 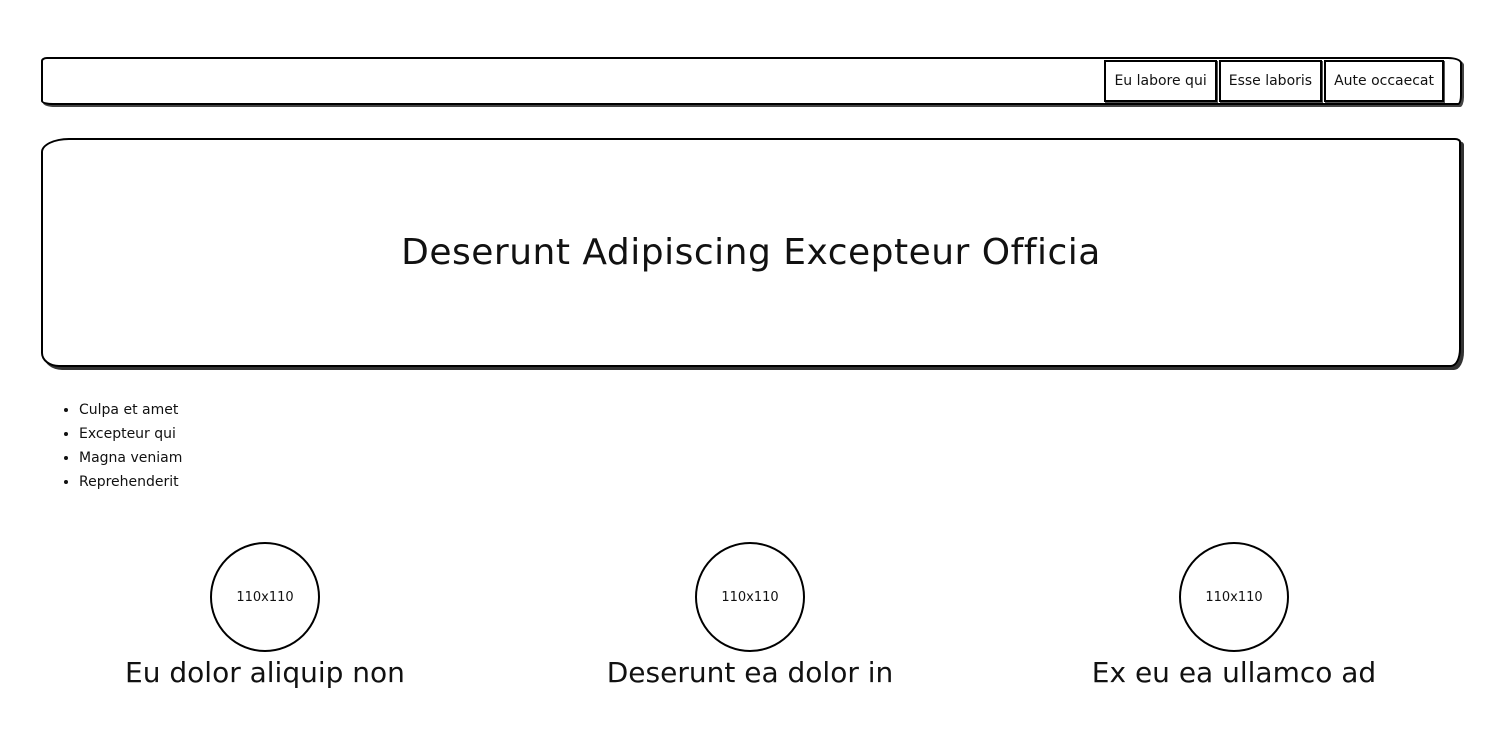 I want to click on feature-card: 110x110 Eu dolor aliquip non, so click(x=265, y=615).